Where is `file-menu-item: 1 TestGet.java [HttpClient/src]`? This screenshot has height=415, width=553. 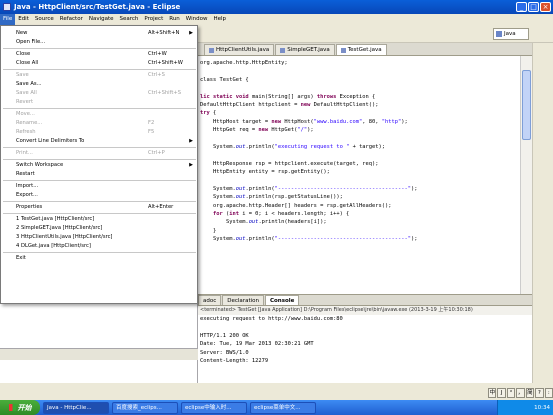
file-menu-item: 1 TestGet.java [HttpClient/src] is located at coordinates (99, 219).